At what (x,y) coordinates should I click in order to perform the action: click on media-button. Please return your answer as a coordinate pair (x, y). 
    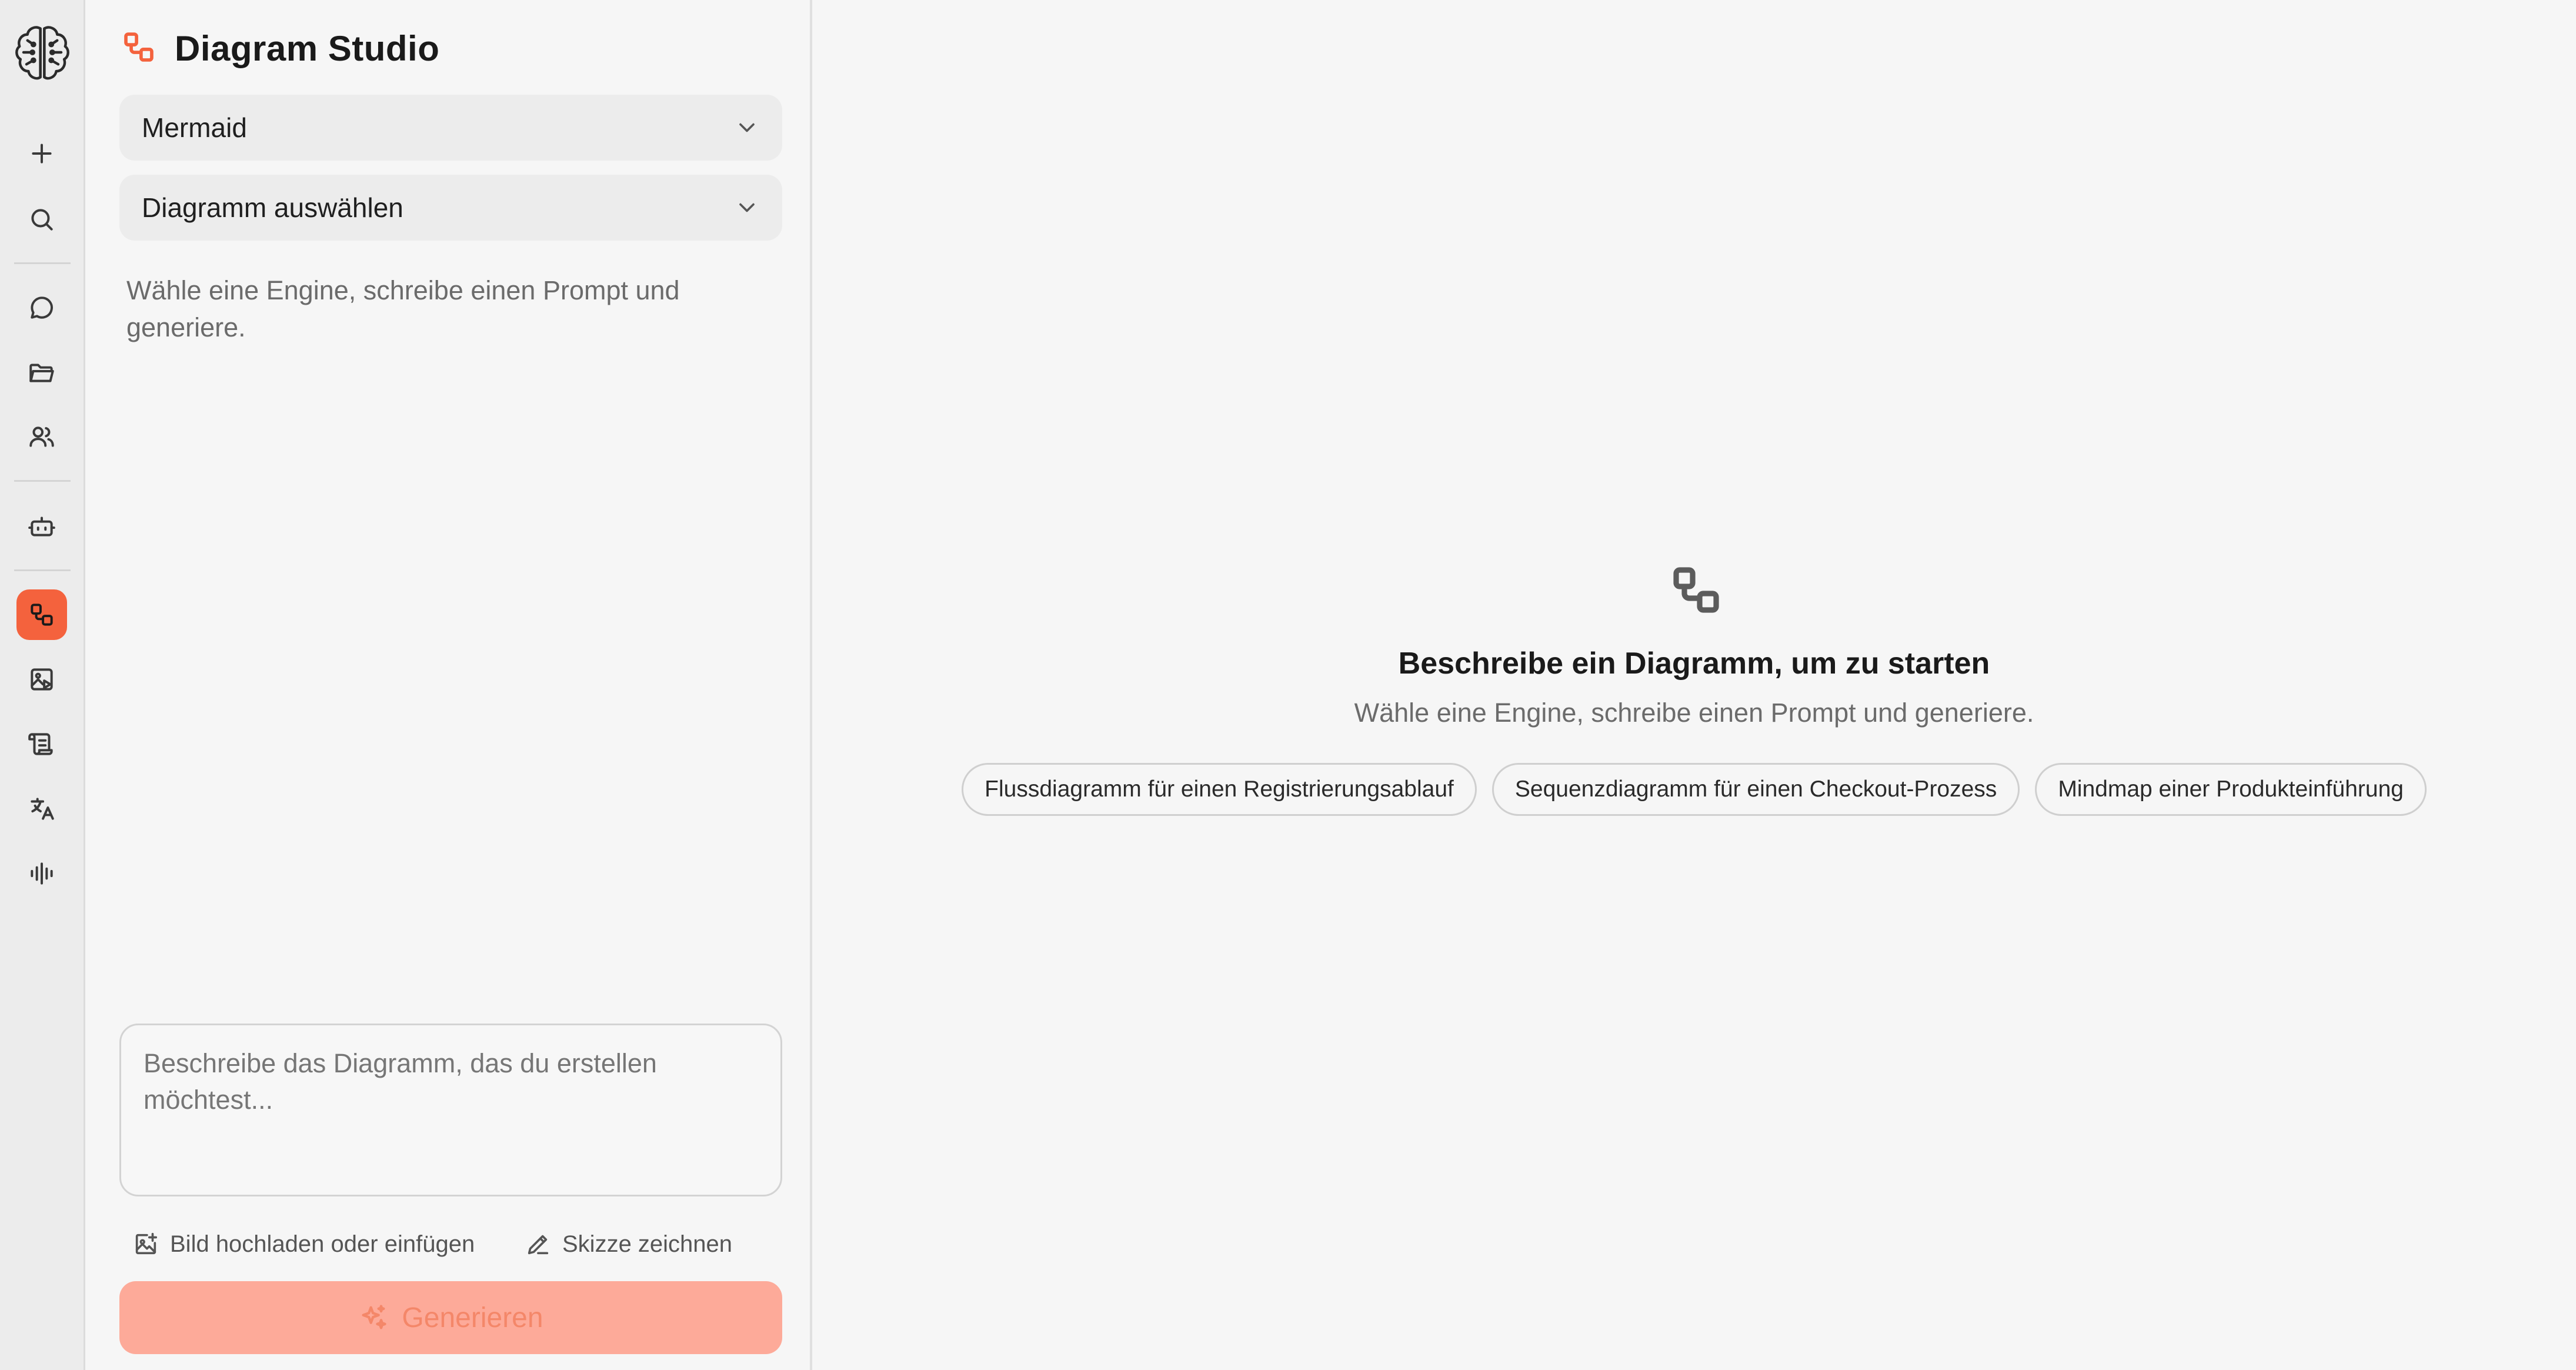
    Looking at the image, I should click on (41, 679).